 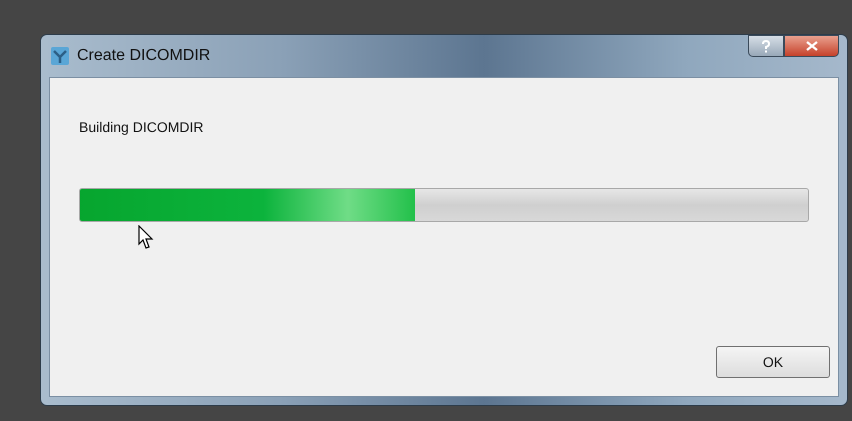 I want to click on close-icon, so click(x=812, y=46).